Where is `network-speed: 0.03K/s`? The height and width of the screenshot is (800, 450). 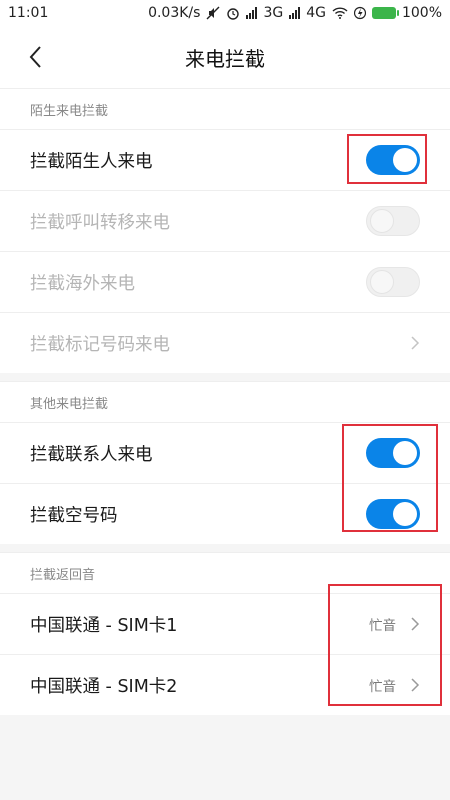 network-speed: 0.03K/s is located at coordinates (174, 13).